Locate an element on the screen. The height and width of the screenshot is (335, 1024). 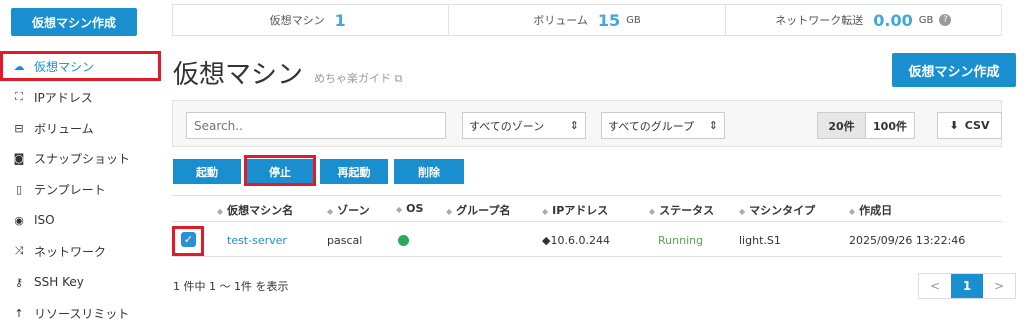
external-link-icon: ⧉ is located at coordinates (398, 78).